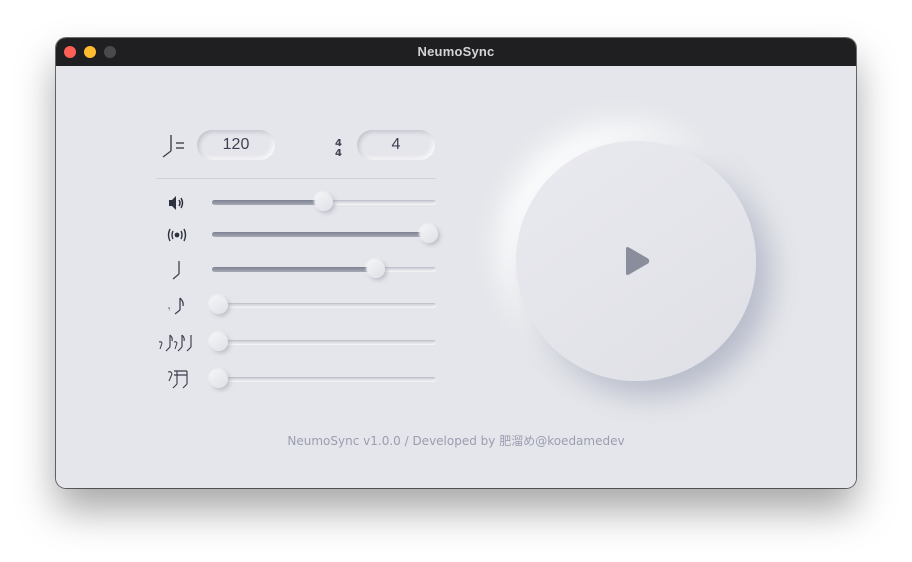 Image resolution: width=912 pixels, height=562 pixels. I want to click on eighth-note-slider-thumb, so click(218, 305).